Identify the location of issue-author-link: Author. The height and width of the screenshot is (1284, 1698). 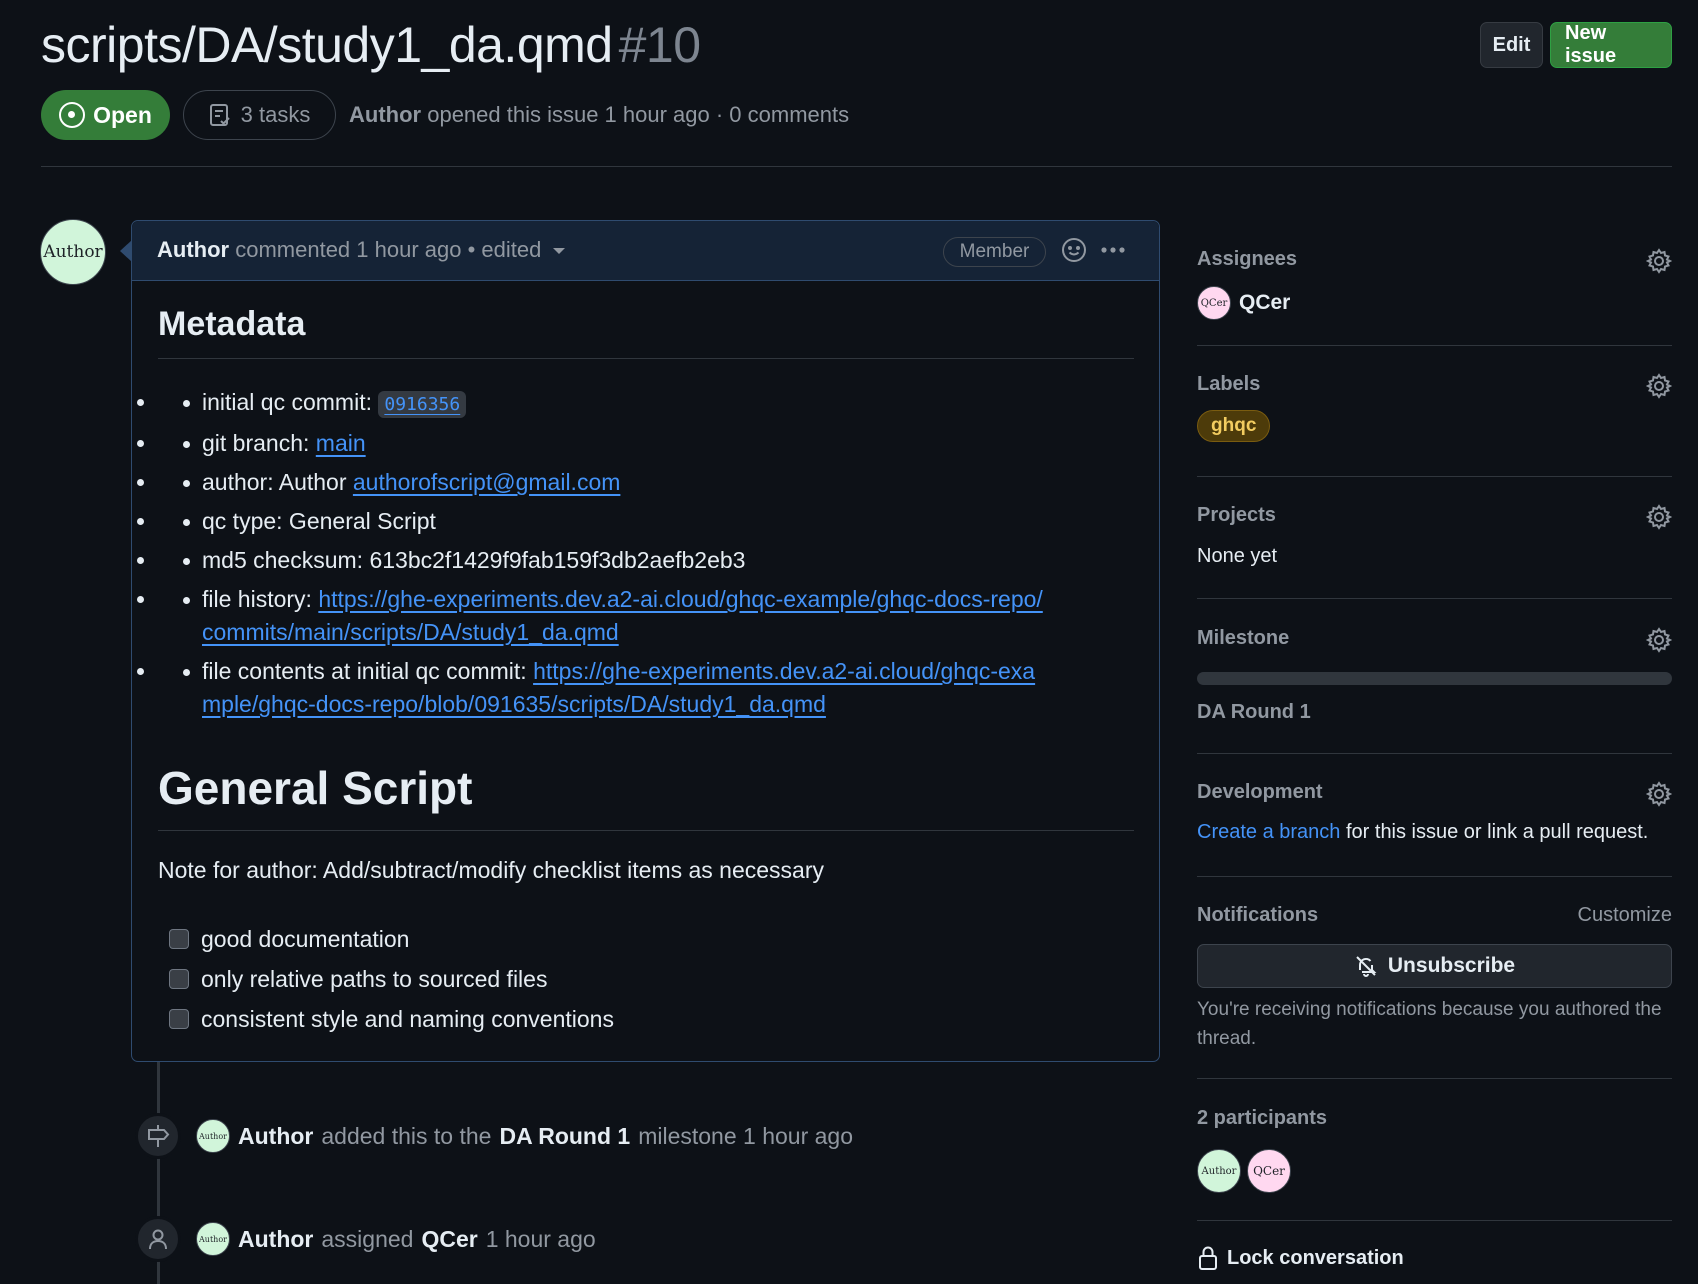
(385, 114).